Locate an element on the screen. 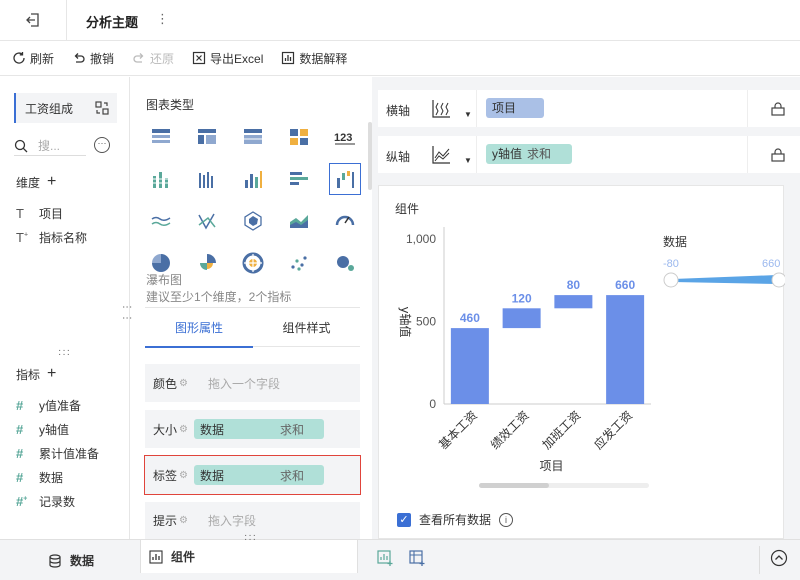  detail-table-icon is located at coordinates (253, 137).